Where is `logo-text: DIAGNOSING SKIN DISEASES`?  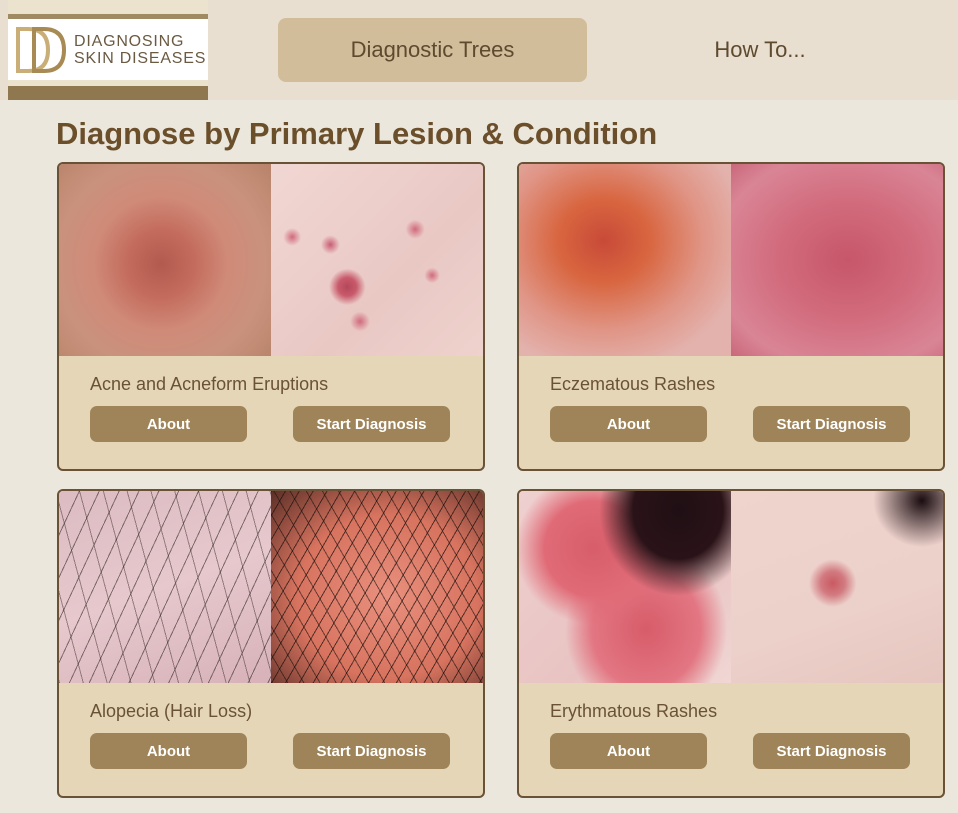 logo-text: DIAGNOSING SKIN DISEASES is located at coordinates (140, 50).